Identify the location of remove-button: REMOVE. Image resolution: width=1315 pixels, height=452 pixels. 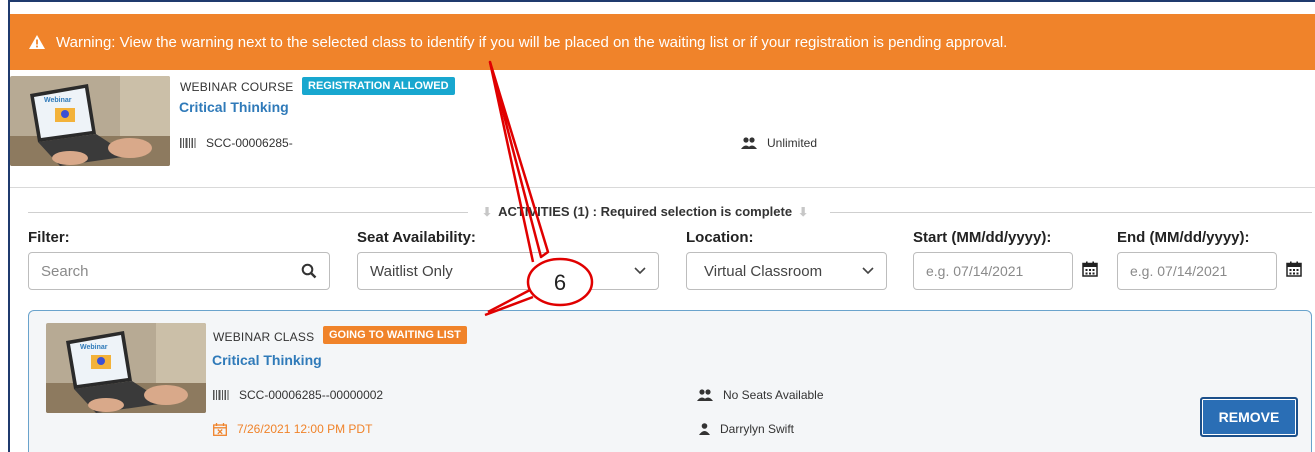
(1249, 417).